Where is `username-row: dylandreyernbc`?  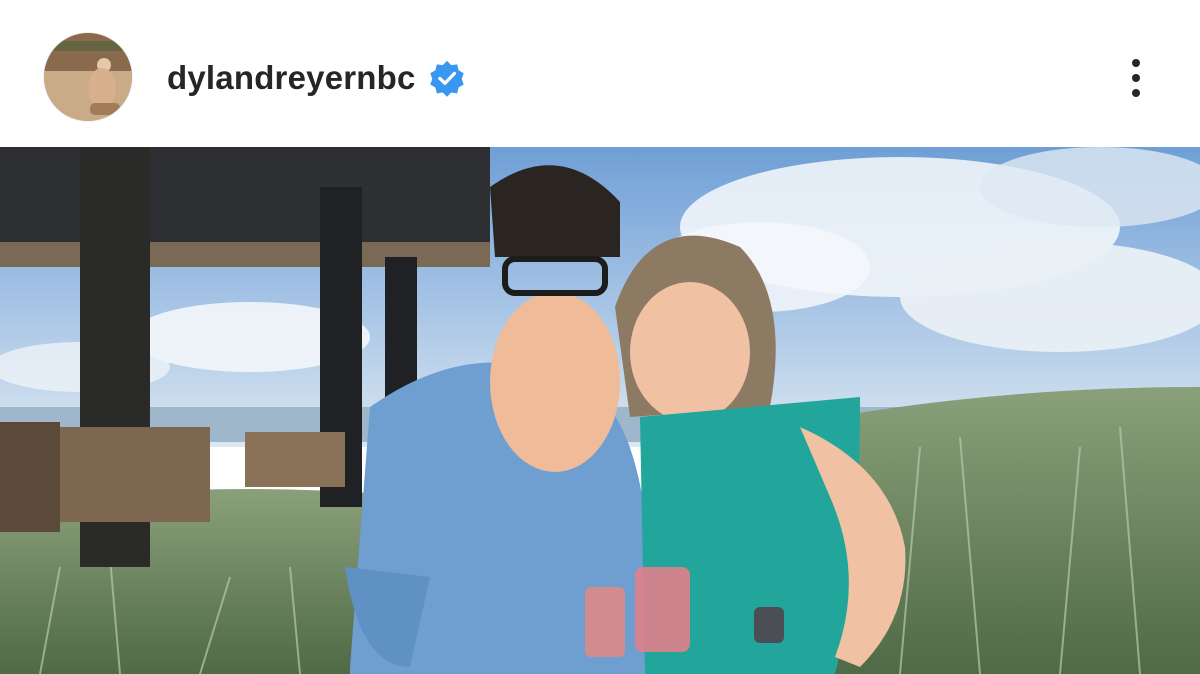 username-row: dylandreyernbc is located at coordinates (316, 78).